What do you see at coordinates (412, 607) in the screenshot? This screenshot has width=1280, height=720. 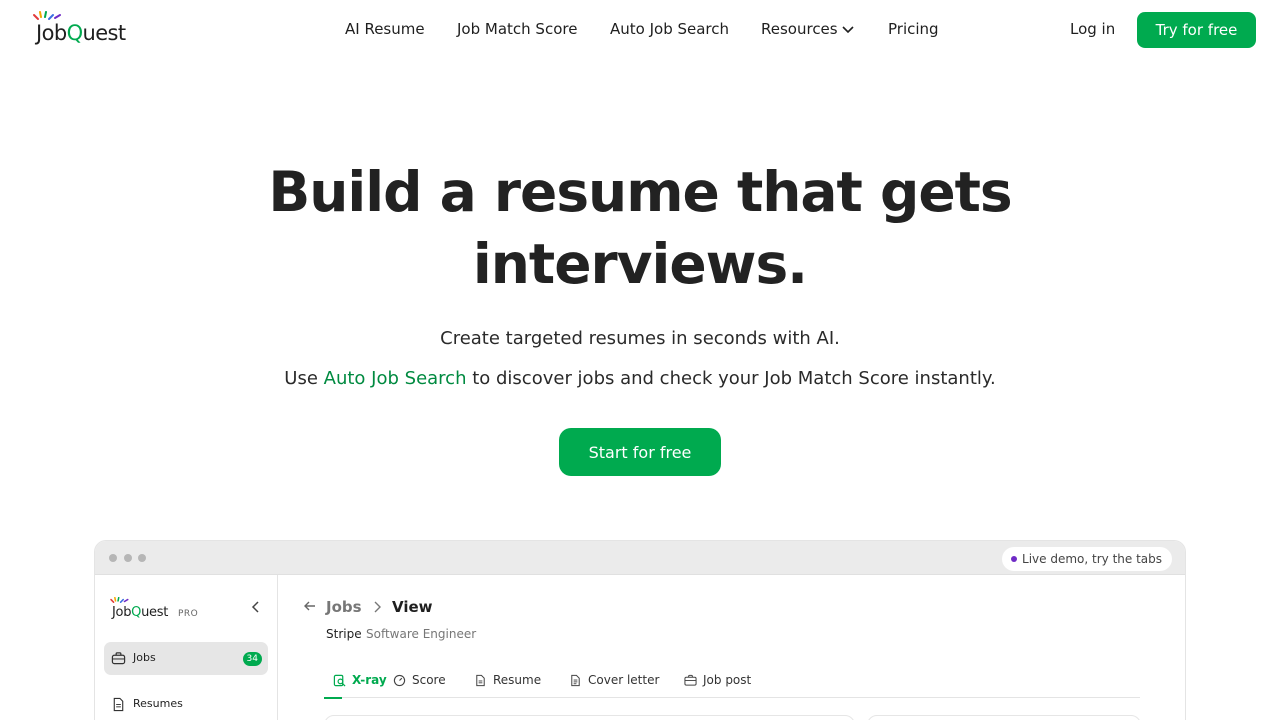 I see `breadcrumb-view: View` at bounding box center [412, 607].